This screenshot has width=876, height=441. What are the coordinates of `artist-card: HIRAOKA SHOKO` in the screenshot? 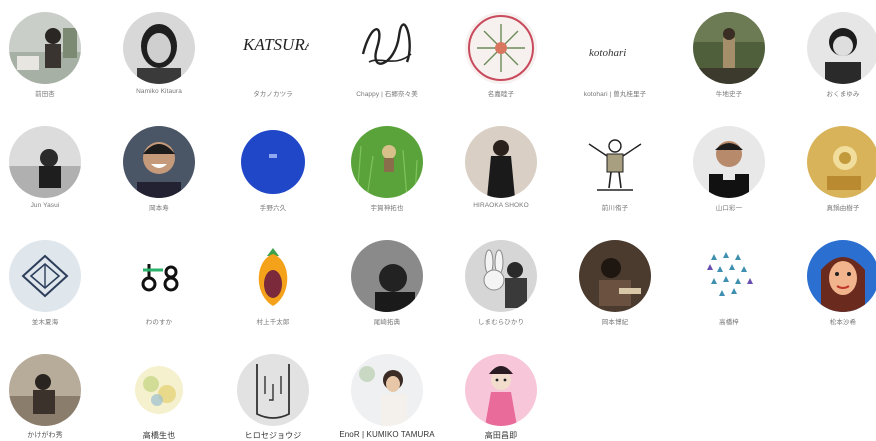 It's located at (501, 167).